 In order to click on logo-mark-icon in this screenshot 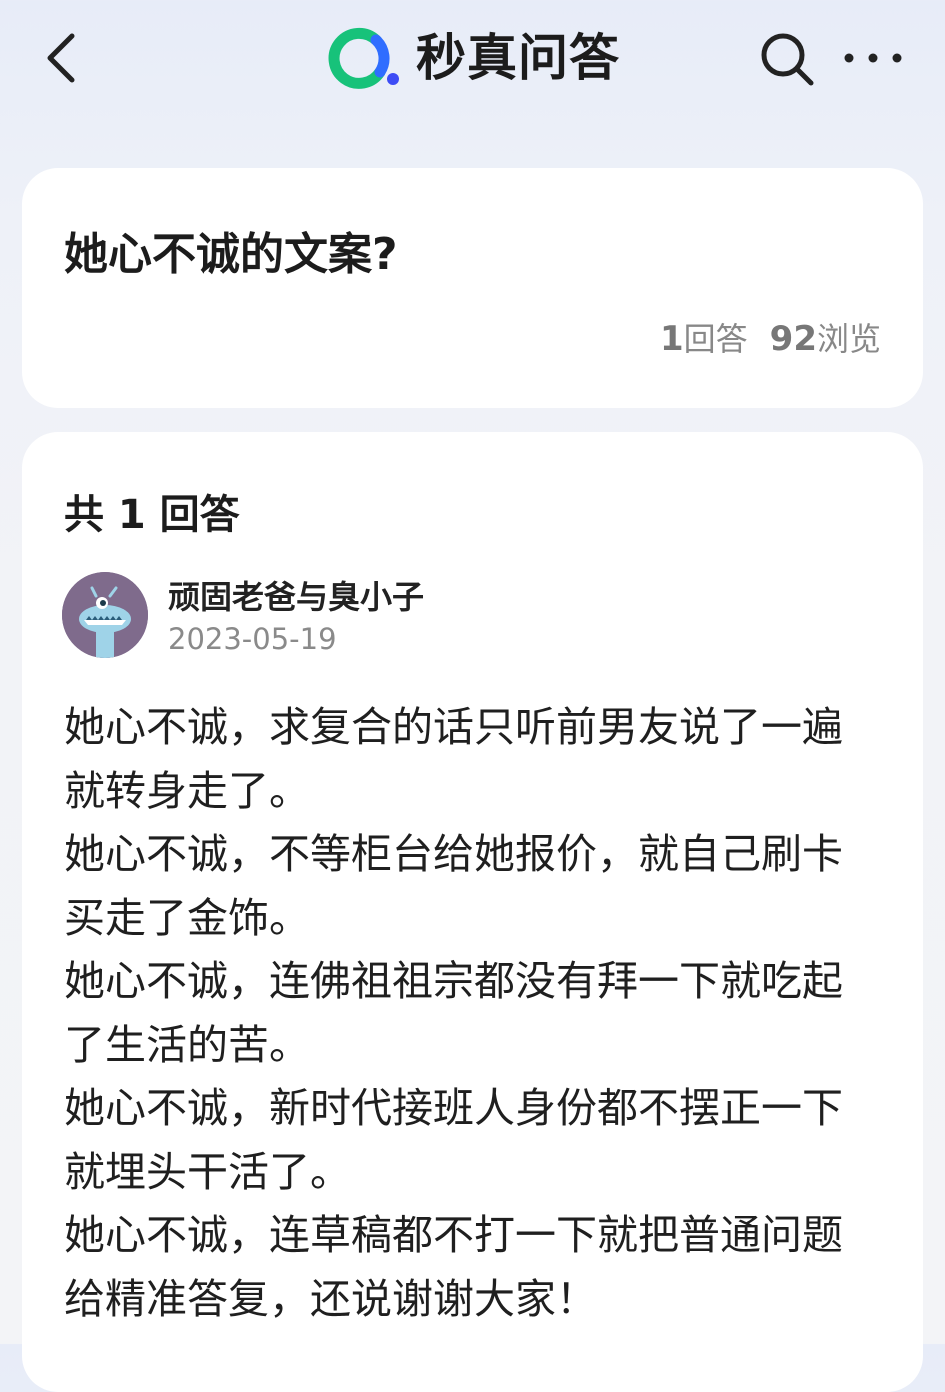, I will do `click(363, 58)`.